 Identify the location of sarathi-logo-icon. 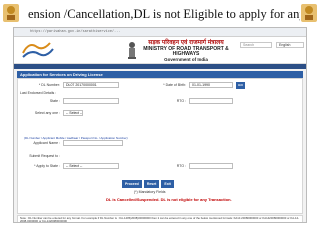
(38, 50).